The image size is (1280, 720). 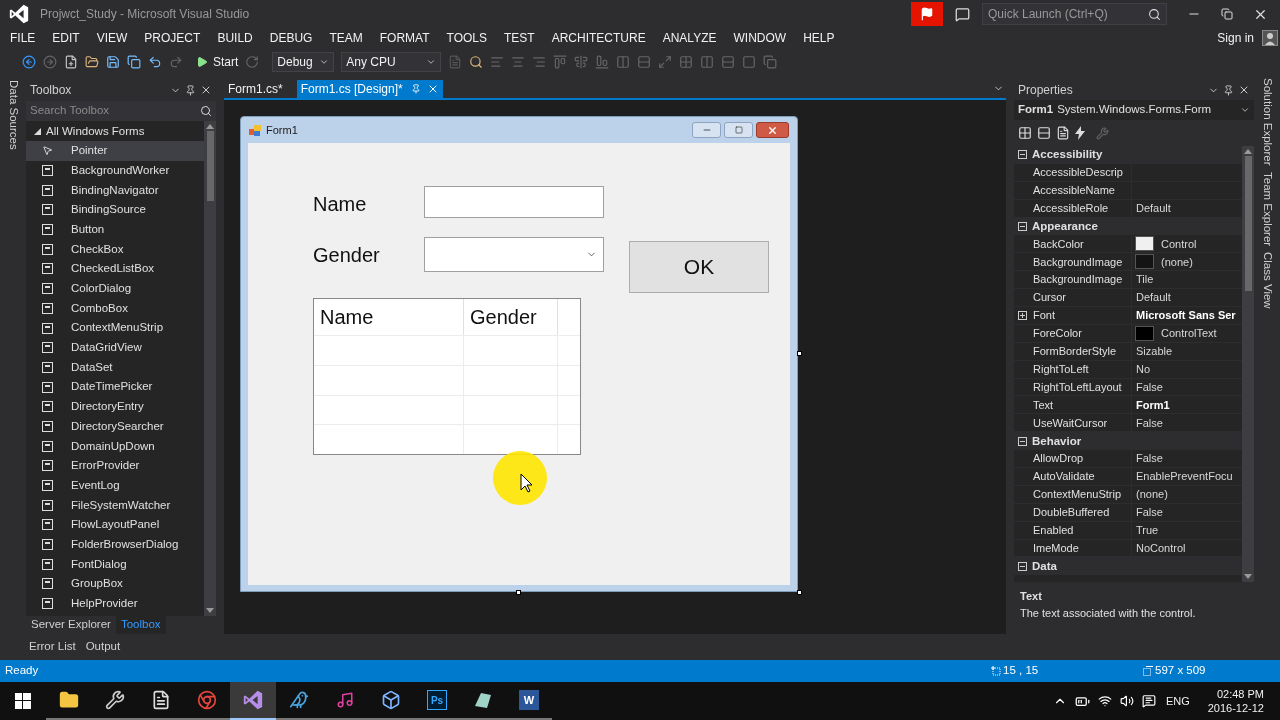 I want to click on property-name: RightToLeftLayout, so click(x=1081, y=387).